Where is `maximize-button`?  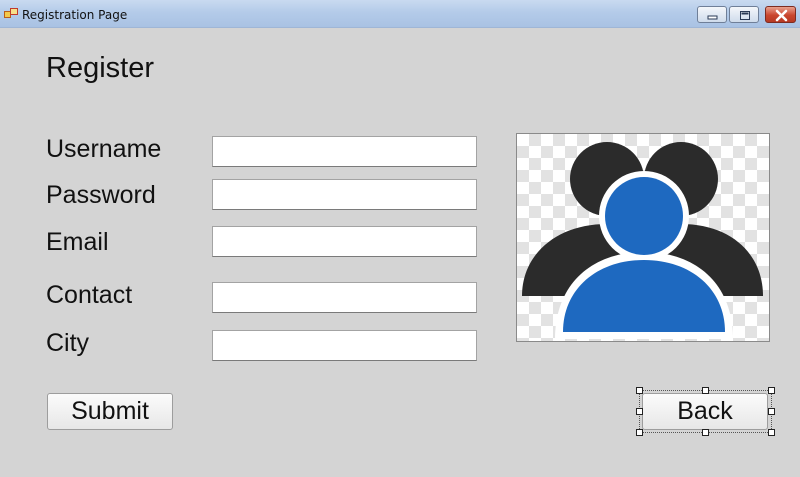
maximize-button is located at coordinates (744, 14).